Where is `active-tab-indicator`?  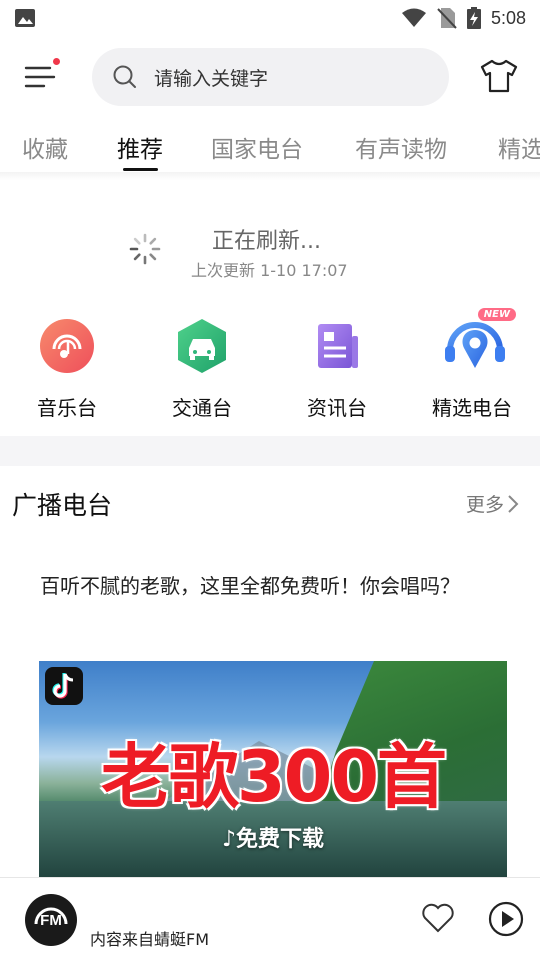 active-tab-indicator is located at coordinates (140, 169).